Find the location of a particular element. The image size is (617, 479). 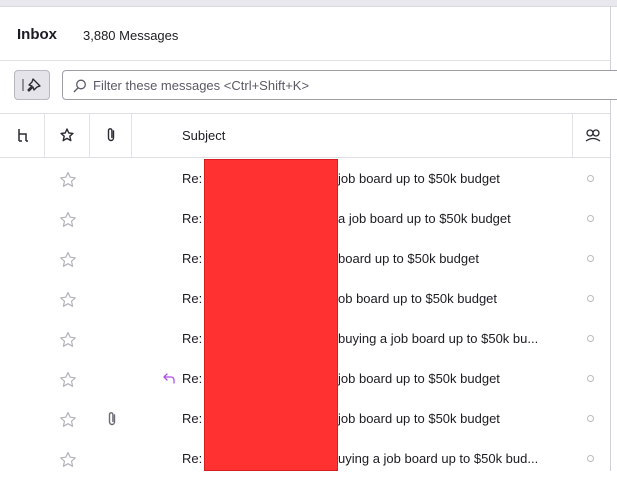

correspondents-column-header is located at coordinates (591, 135).